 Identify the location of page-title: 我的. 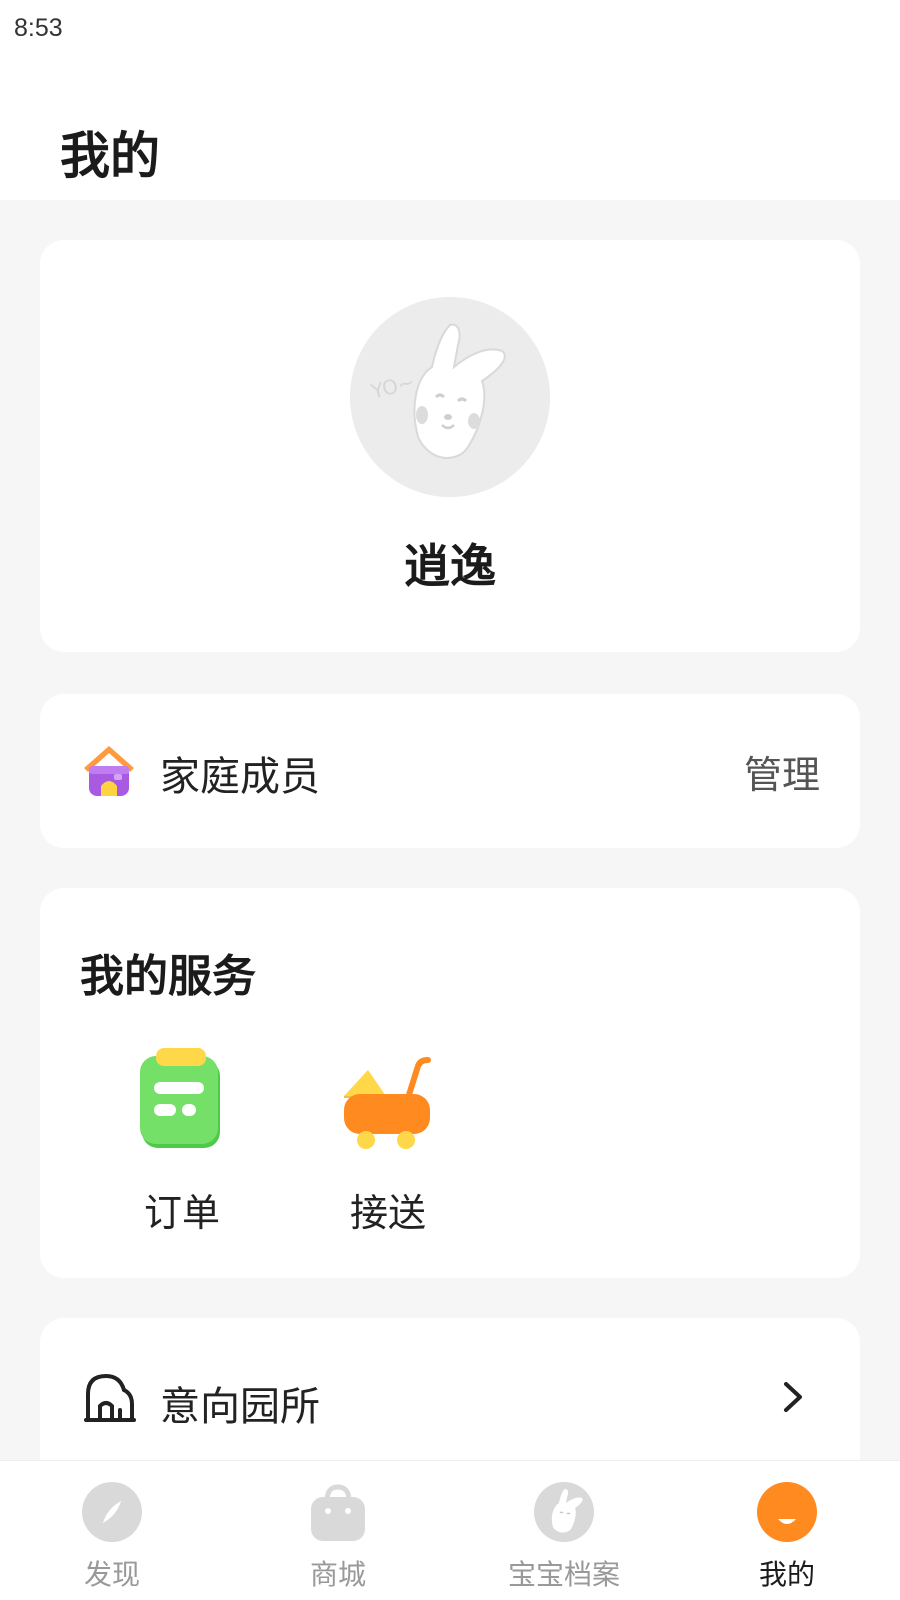
(110, 156).